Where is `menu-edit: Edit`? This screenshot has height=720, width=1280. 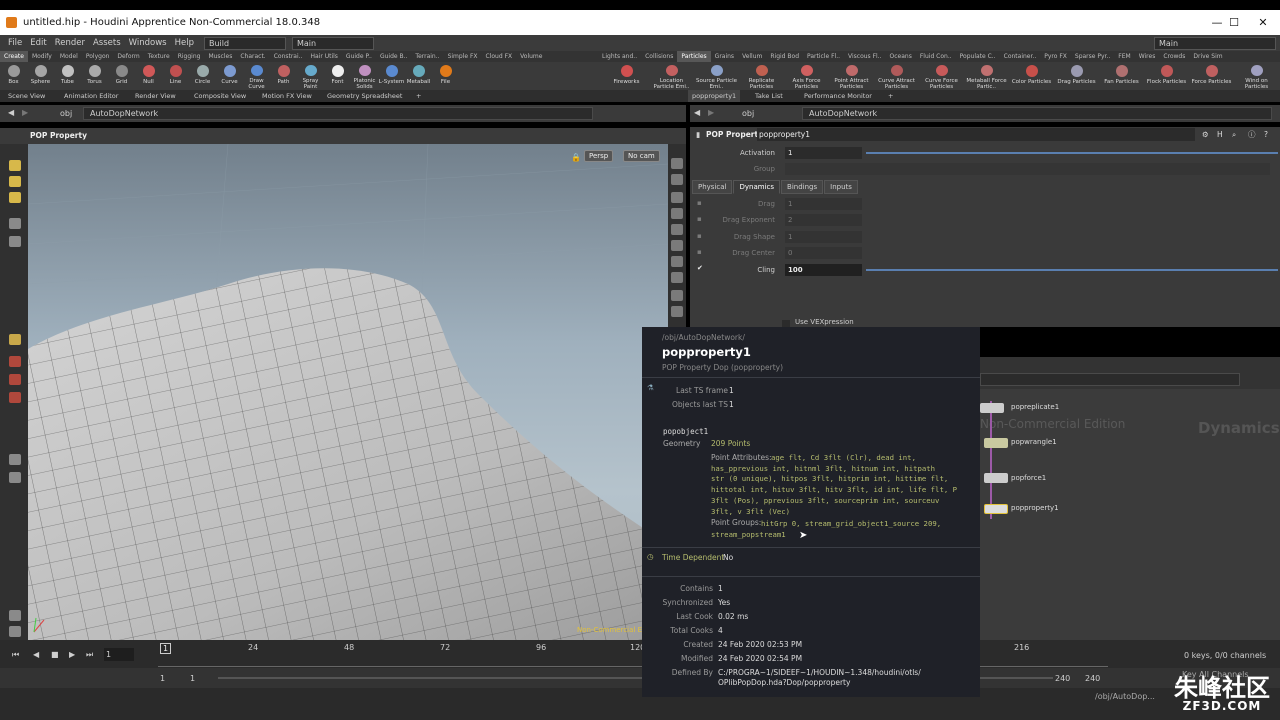 menu-edit: Edit is located at coordinates (38, 43).